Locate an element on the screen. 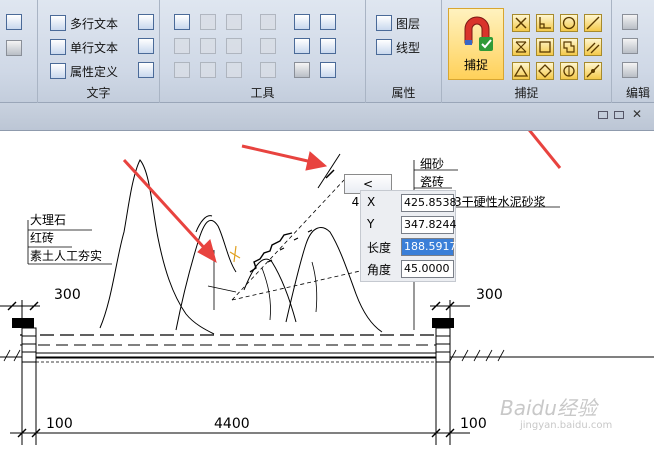 The image size is (654, 450). snap-insert-icon is located at coordinates (569, 47).